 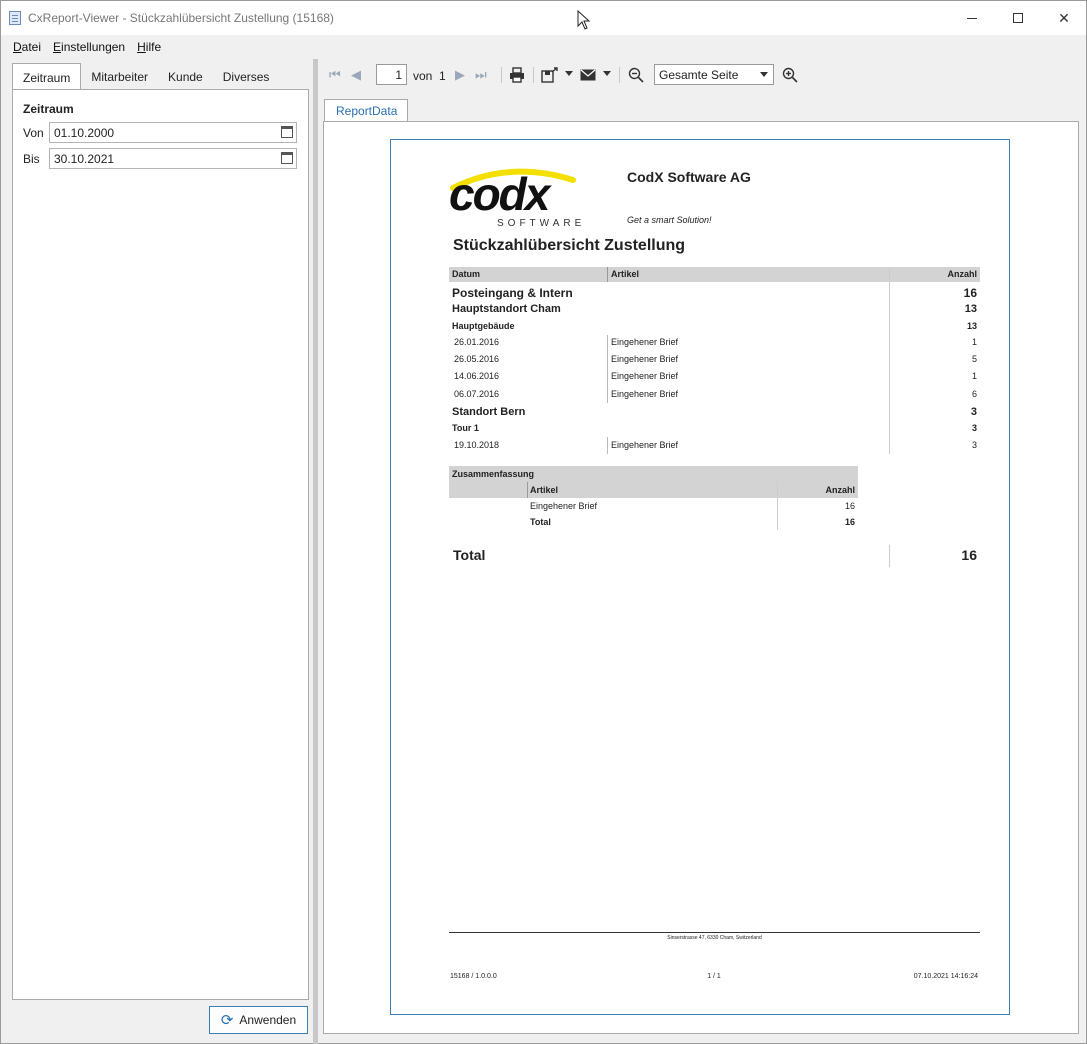 I want to click on page-number-input: 1, so click(x=391, y=74).